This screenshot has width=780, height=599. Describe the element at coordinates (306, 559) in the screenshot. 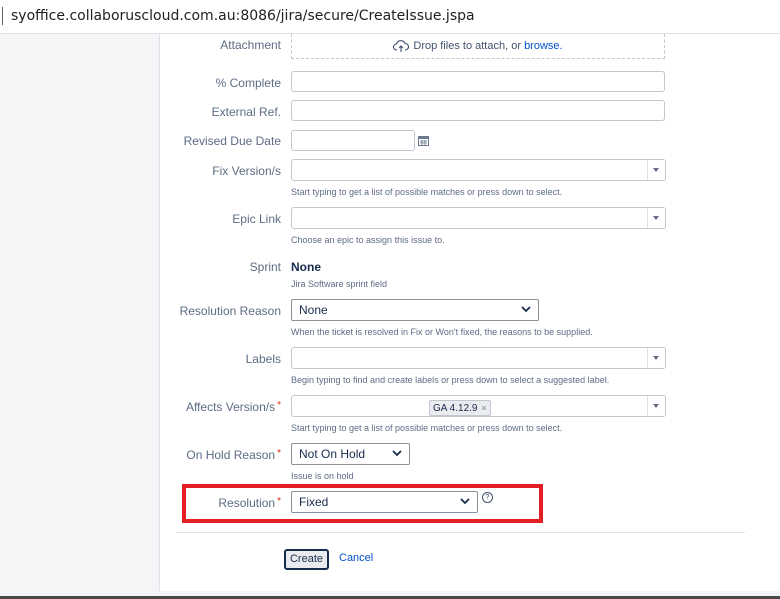

I see `create-button: Create` at that location.